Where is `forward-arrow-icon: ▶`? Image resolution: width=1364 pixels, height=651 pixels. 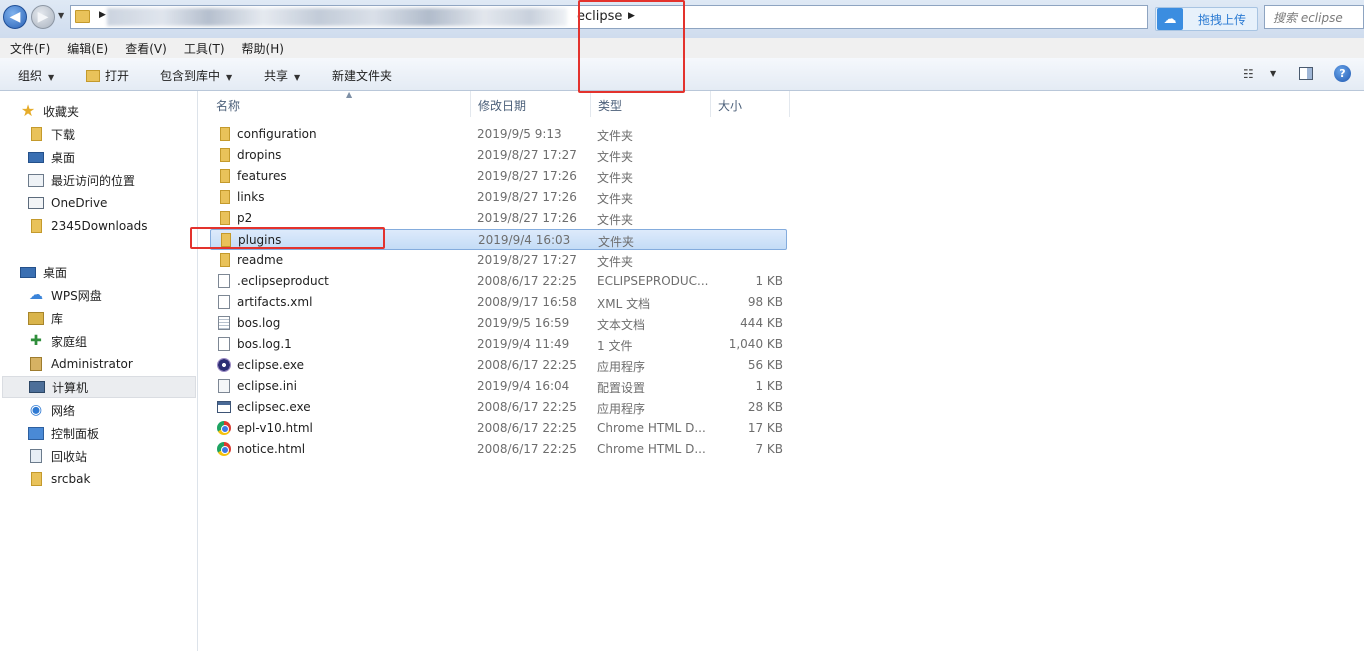
forward-arrow-icon: ▶ is located at coordinates (43, 17).